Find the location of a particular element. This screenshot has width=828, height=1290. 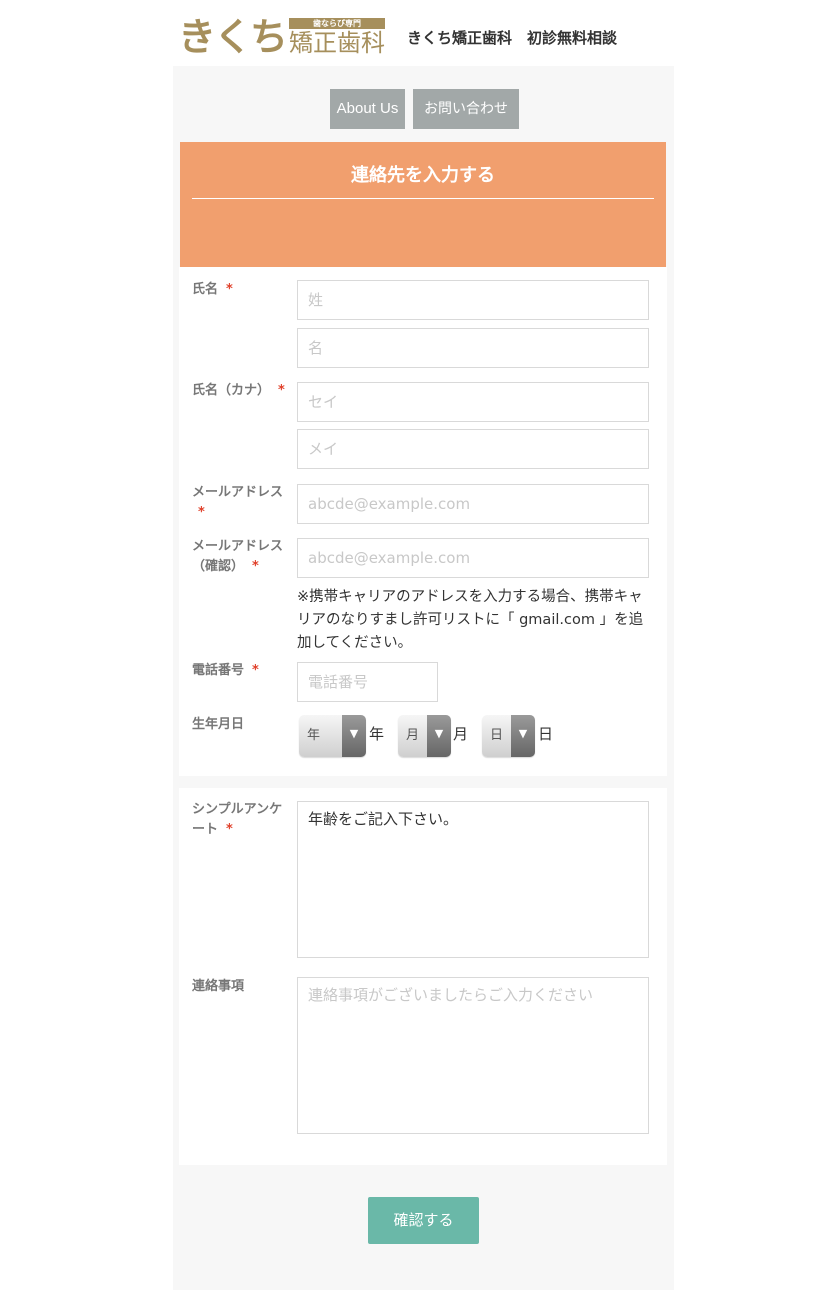

logo-sub-text: 矯正歯科 is located at coordinates (337, 43).